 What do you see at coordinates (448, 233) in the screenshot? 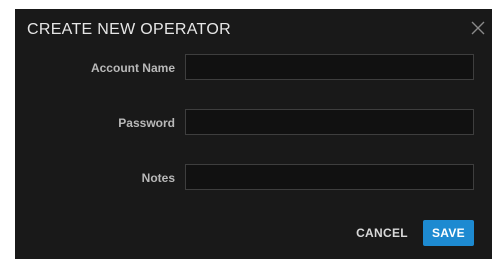
I see `save-button: SAVE` at bounding box center [448, 233].